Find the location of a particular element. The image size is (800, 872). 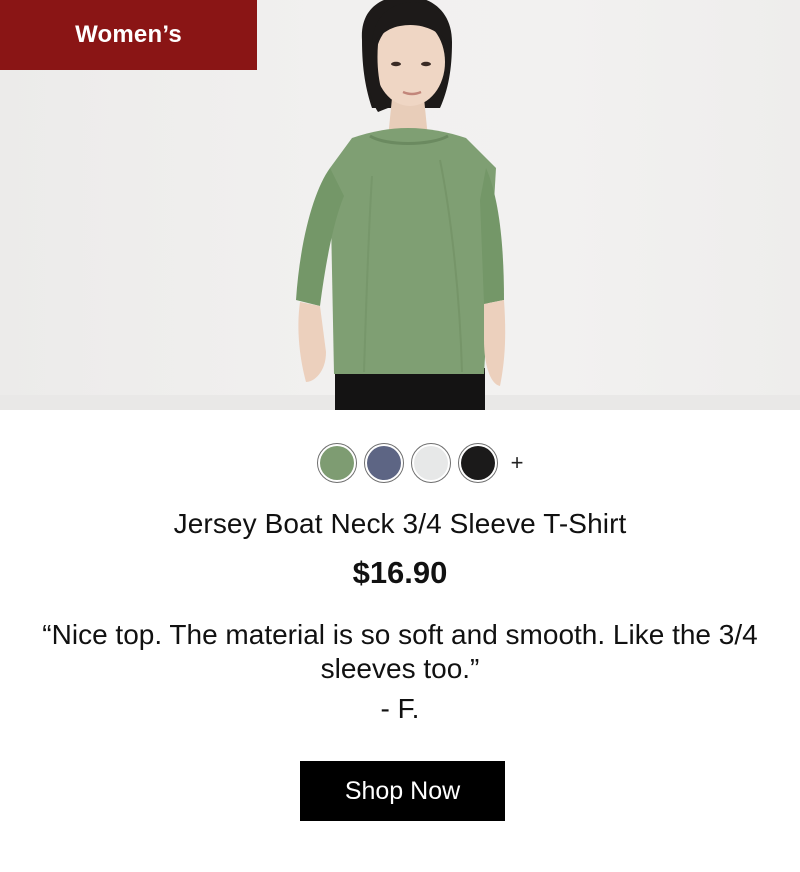

swatch-black-dot is located at coordinates (478, 463).